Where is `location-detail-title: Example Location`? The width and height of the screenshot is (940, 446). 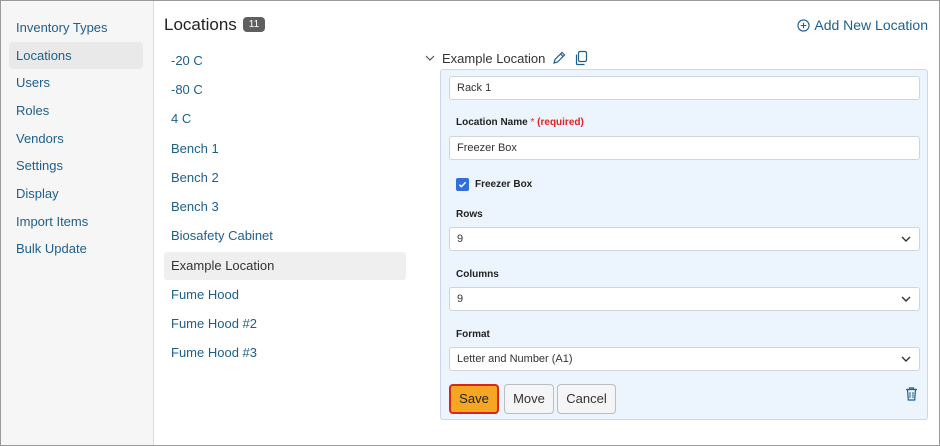
location-detail-title: Example Location is located at coordinates (494, 58).